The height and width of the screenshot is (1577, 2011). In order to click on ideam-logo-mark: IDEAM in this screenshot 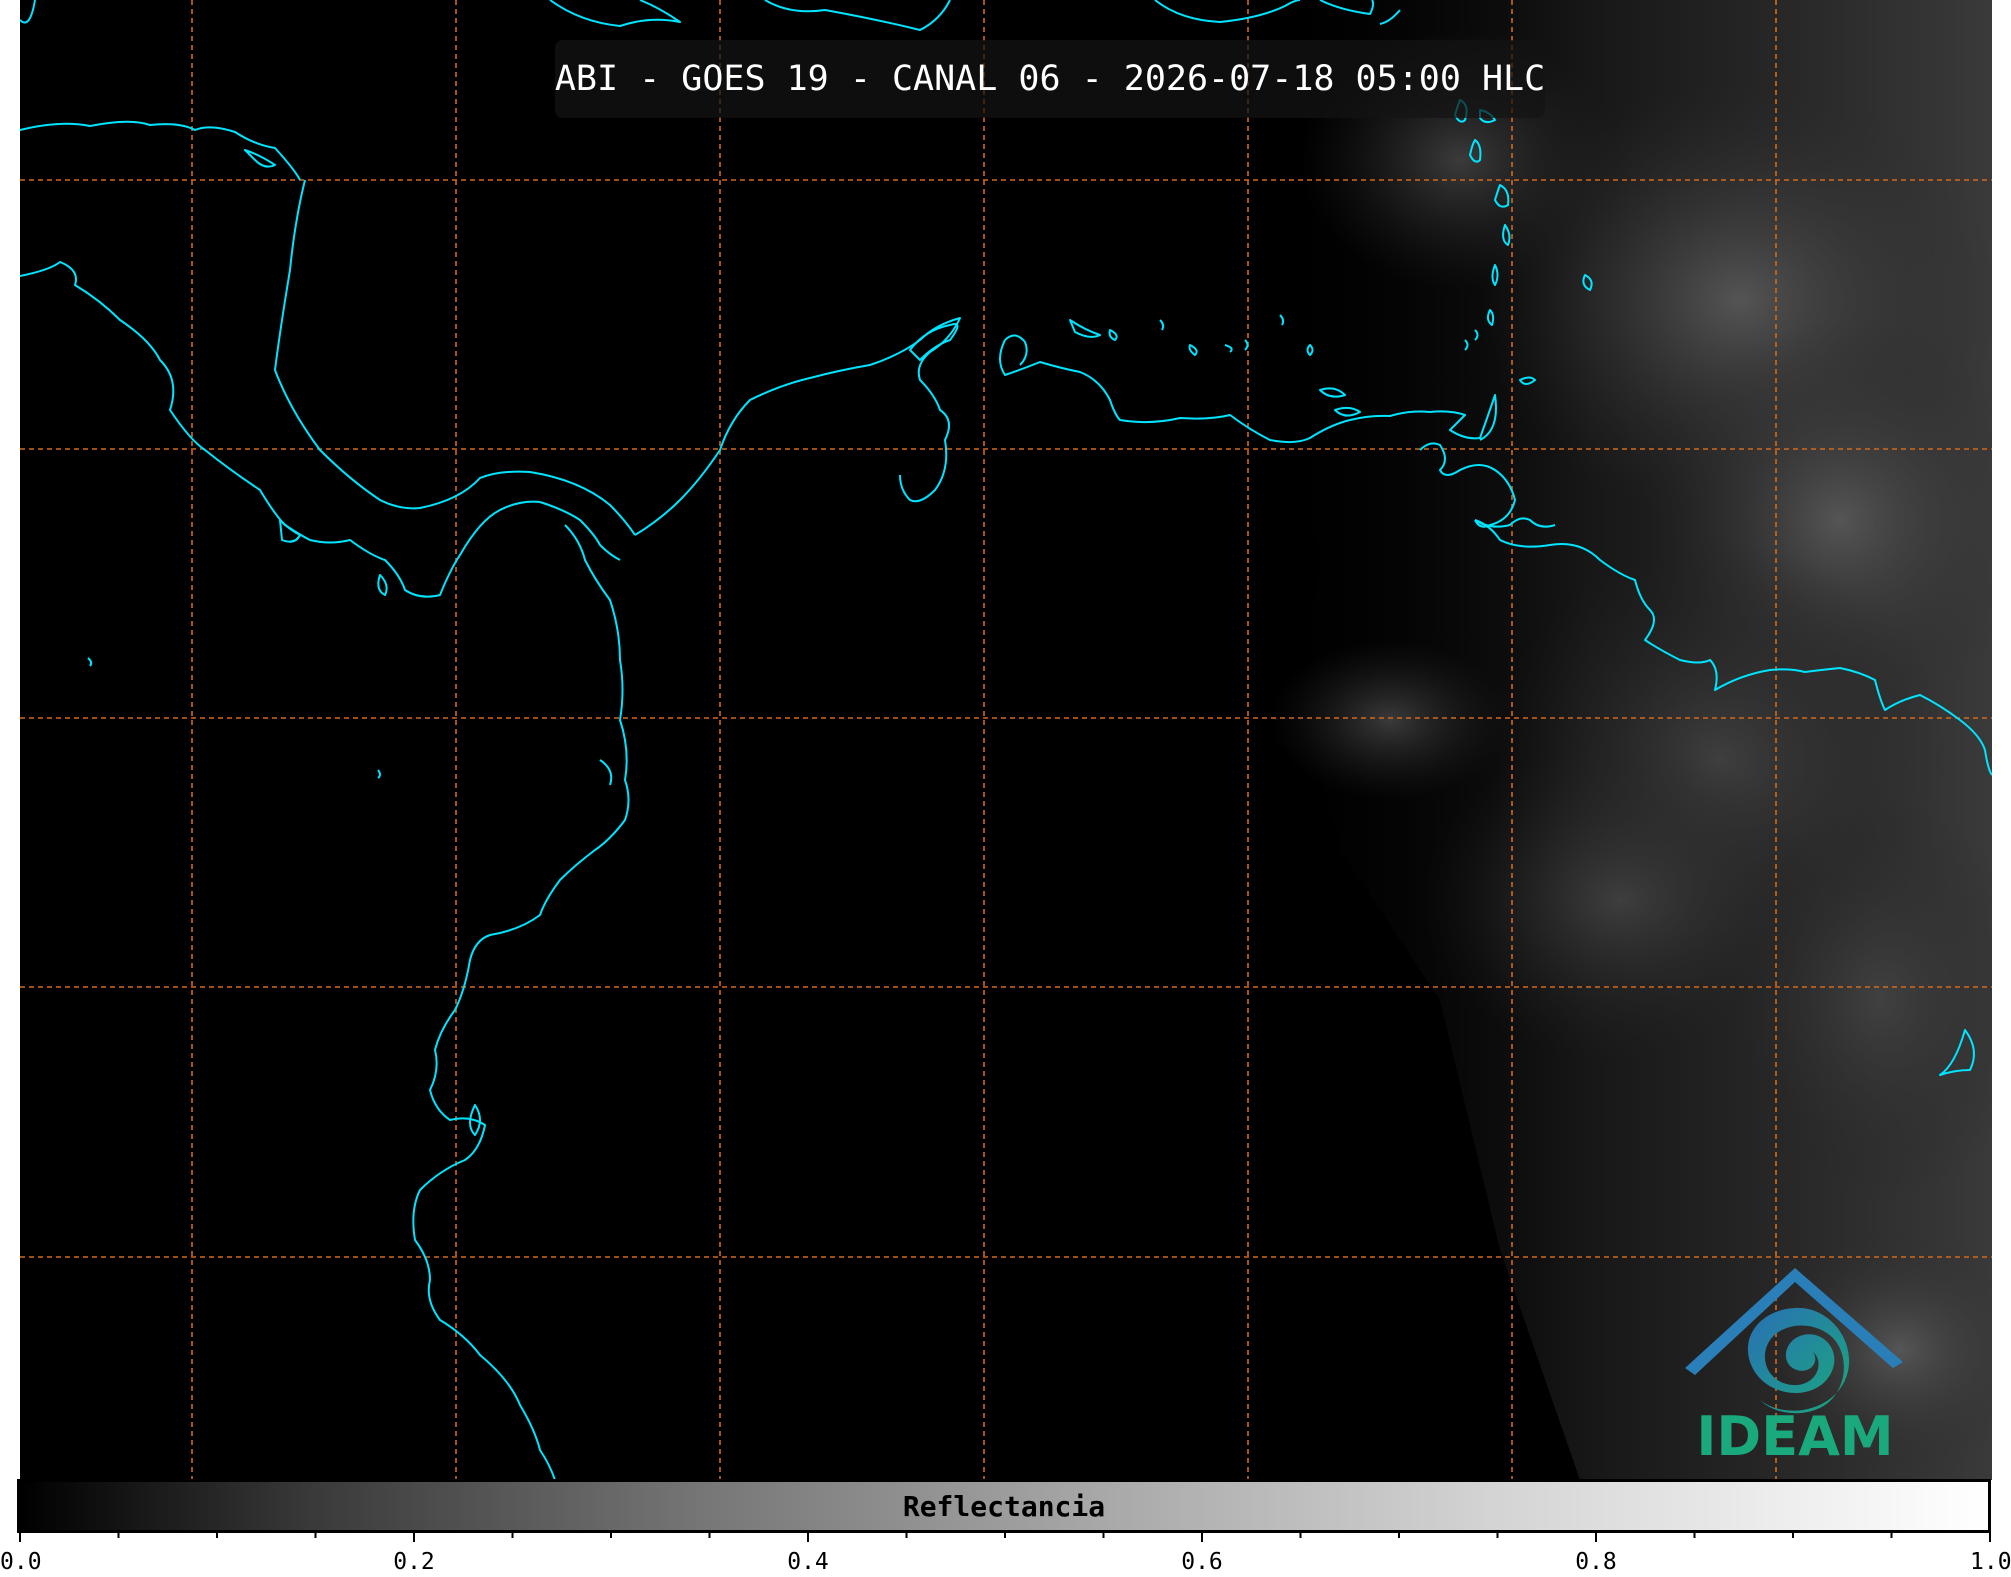, I will do `click(1794, 1368)`.